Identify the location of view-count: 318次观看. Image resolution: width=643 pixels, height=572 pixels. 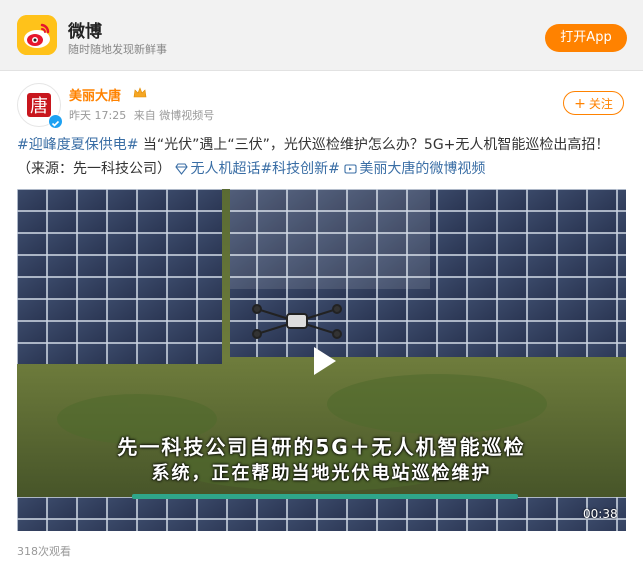
(44, 551).